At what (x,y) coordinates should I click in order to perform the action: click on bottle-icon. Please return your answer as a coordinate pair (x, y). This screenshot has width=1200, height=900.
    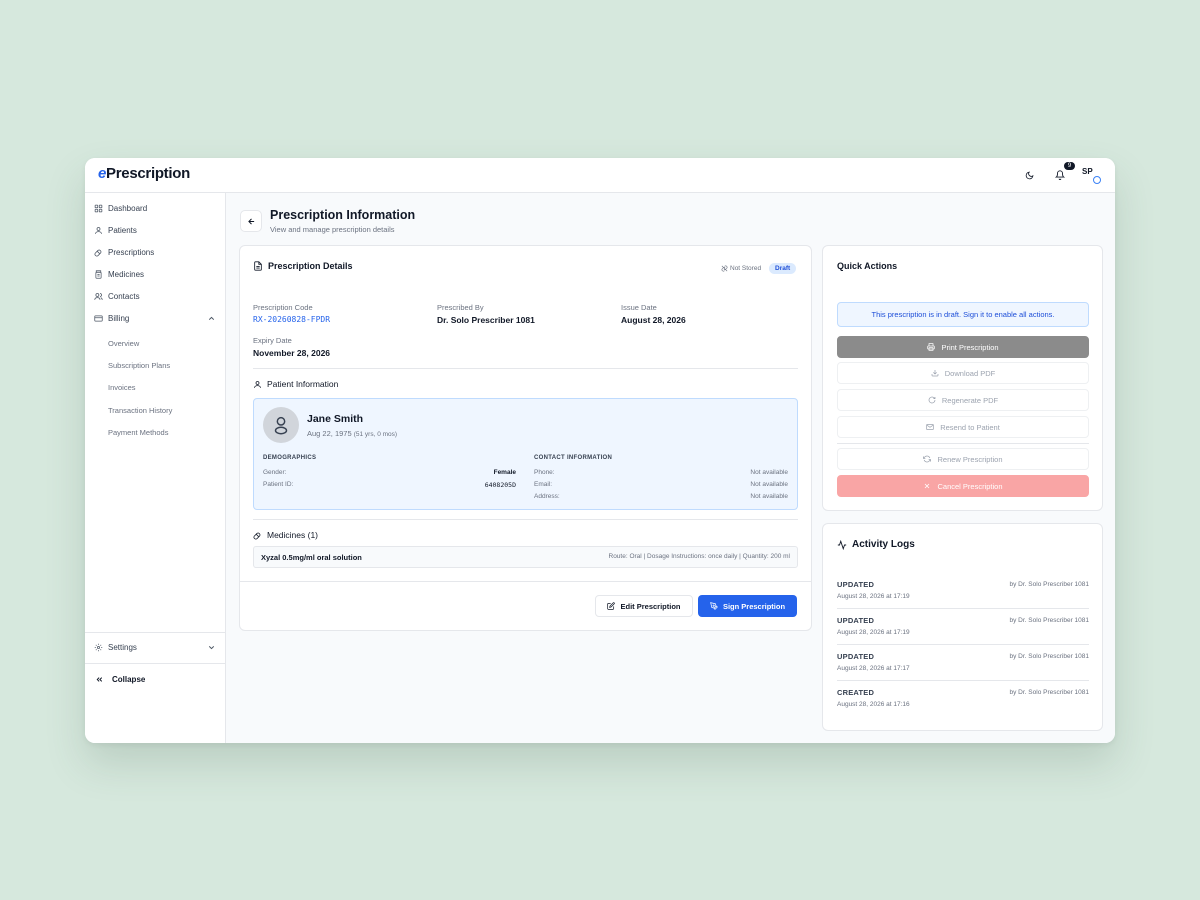
    Looking at the image, I should click on (98, 274).